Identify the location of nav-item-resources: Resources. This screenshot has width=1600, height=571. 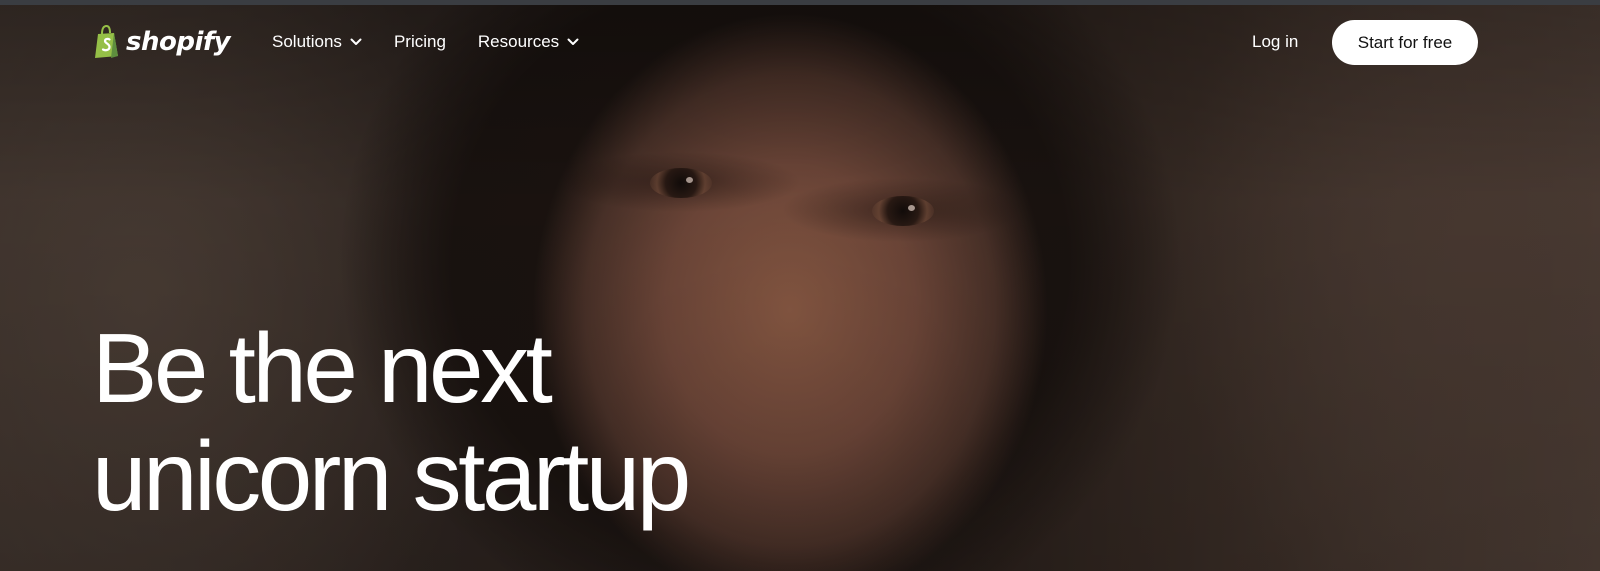
(528, 42).